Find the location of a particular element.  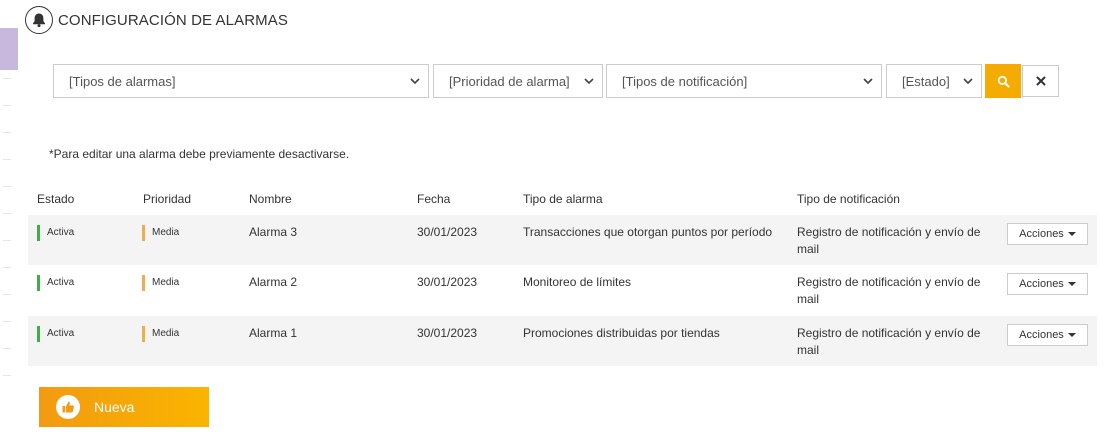

search-icon is located at coordinates (1003, 81).